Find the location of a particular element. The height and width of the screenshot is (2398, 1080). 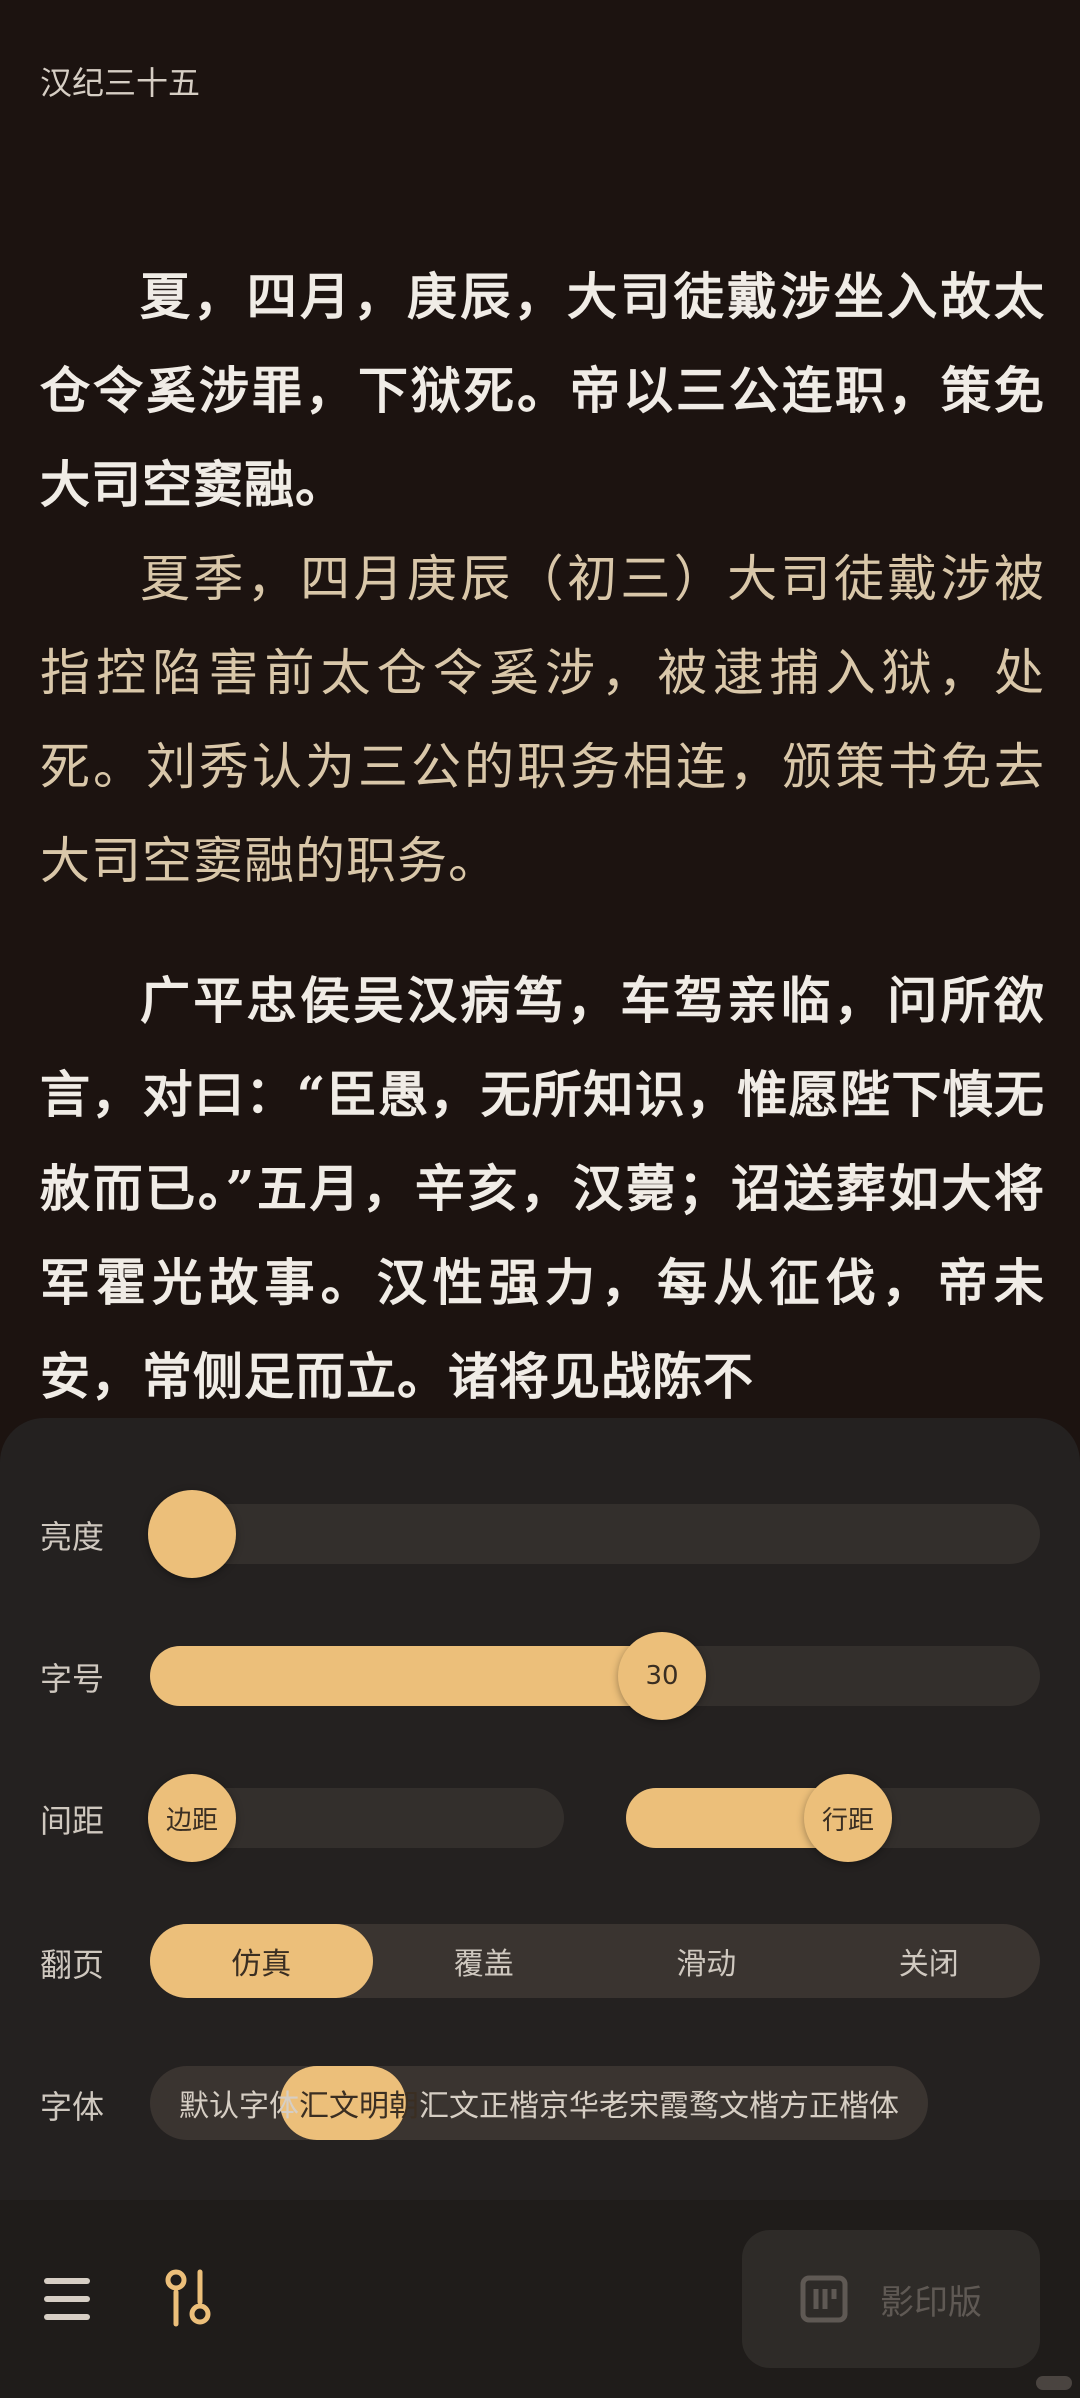

menu-icon is located at coordinates (67, 2299).